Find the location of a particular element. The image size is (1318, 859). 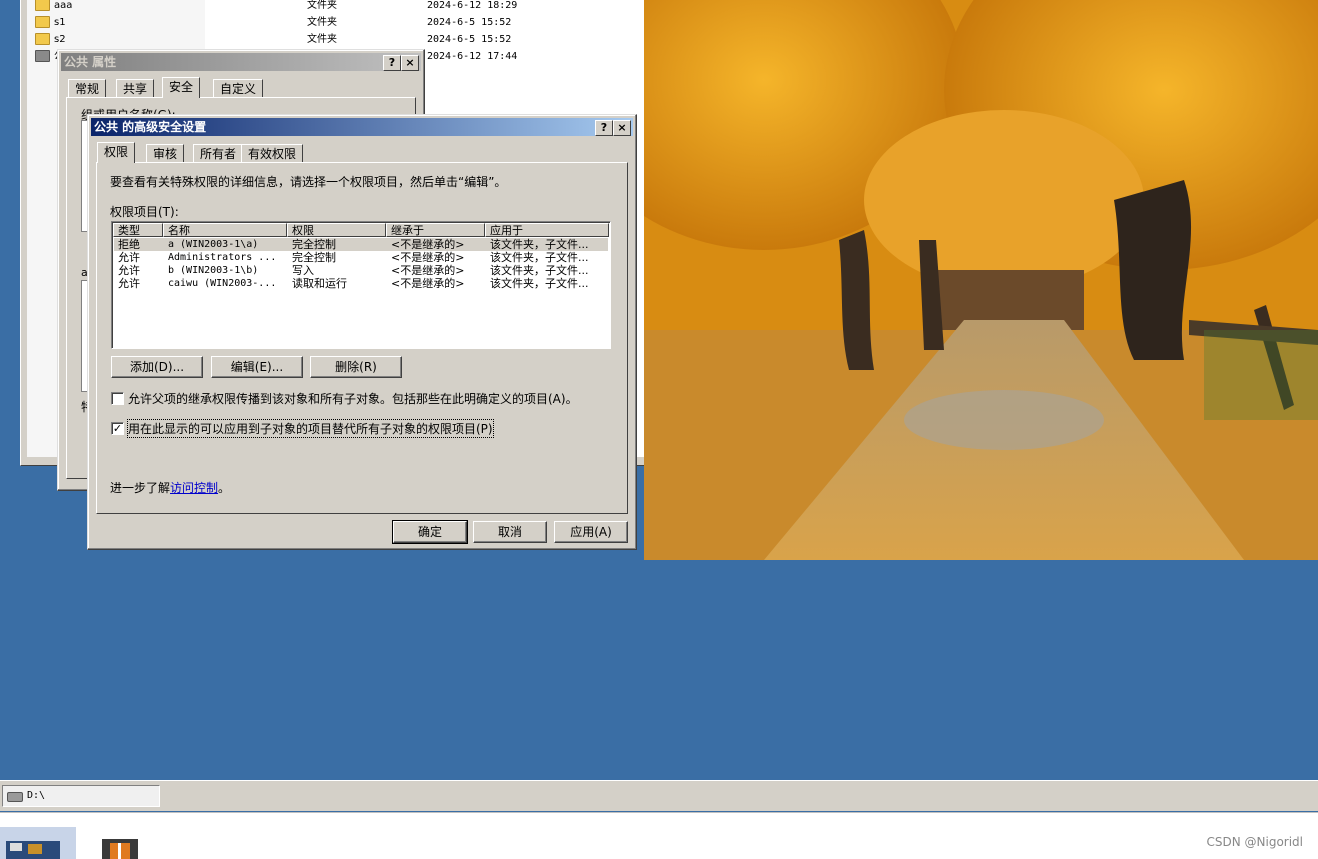

intro-text: 要查看有关特殊权限的详细信息，请选择一个权限项目，然后单击“编辑”。 is located at coordinates (308, 182).